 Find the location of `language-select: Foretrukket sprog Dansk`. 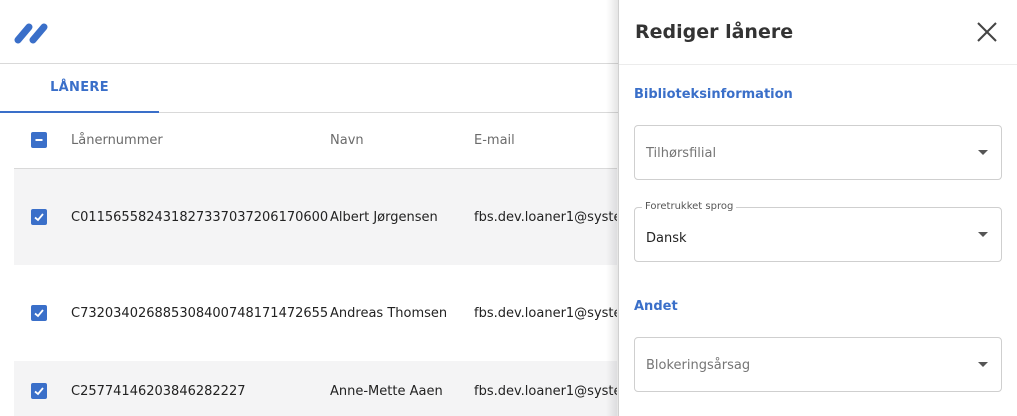

language-select: Foretrukket sprog Dansk is located at coordinates (818, 231).